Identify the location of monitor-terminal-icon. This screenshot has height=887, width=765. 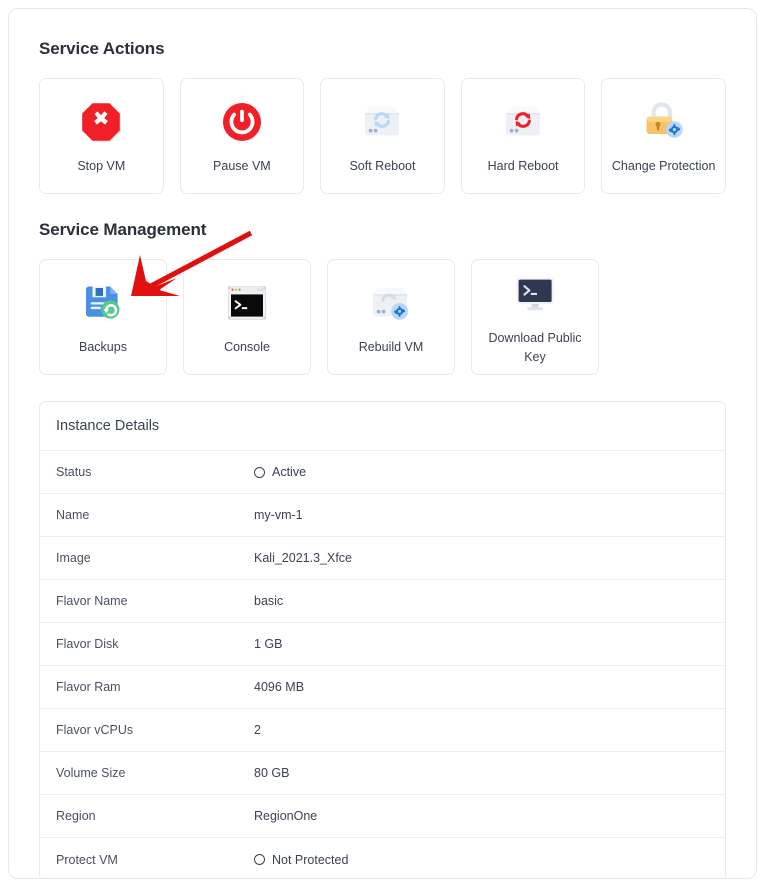
(535, 294).